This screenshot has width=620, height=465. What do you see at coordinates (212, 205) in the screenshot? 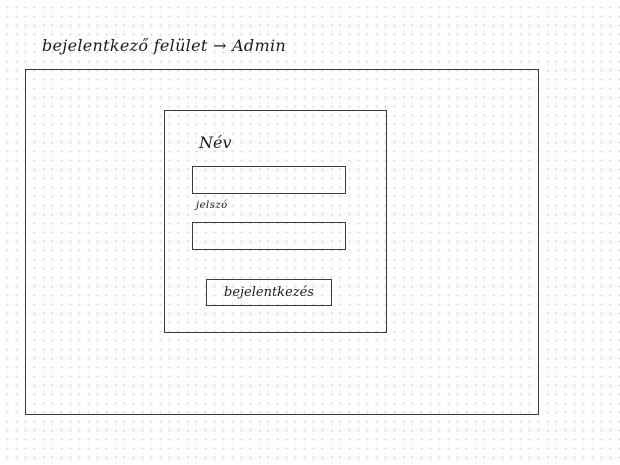
I see `password-label: jelszó` at bounding box center [212, 205].